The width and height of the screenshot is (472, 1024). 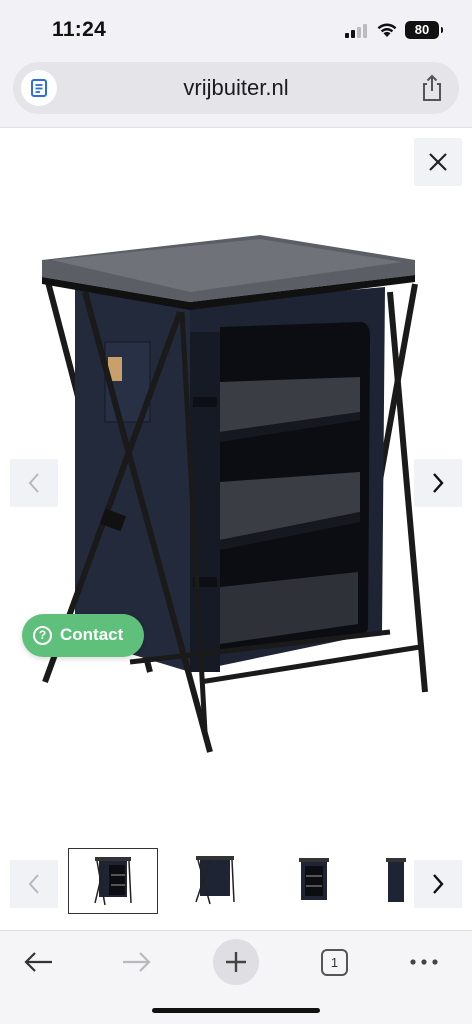 I want to click on thumbnails-previous-button, so click(x=34, y=884).